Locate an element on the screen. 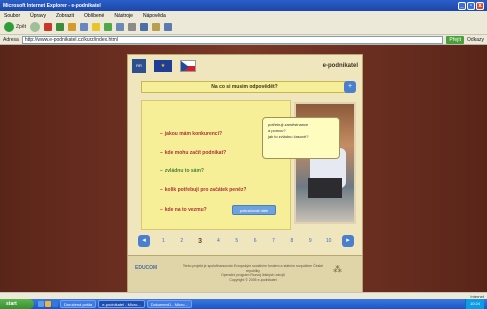  tooltip-line: jak to zvládnu časově? is located at coordinates (288, 136).